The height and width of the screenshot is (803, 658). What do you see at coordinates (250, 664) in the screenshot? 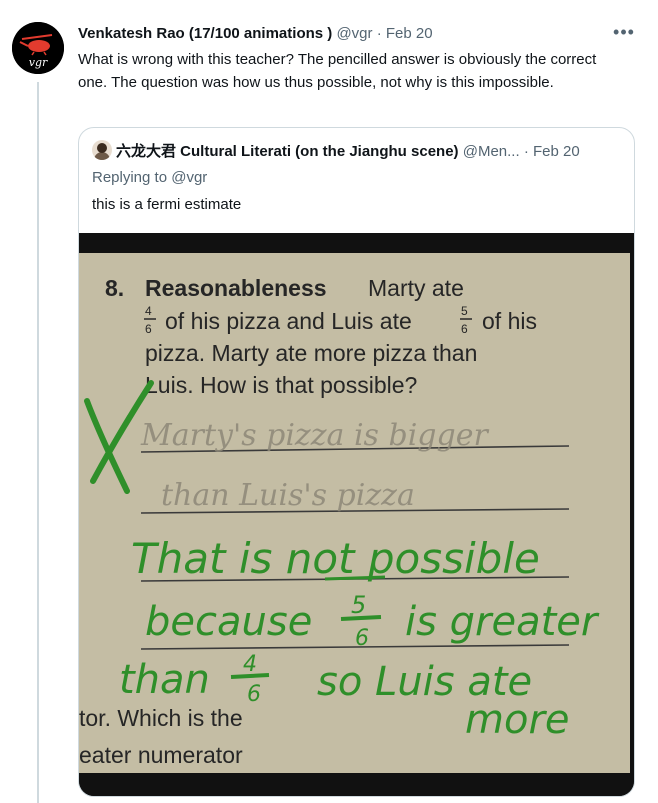
I see `green-fraction2-numerator: 4` at bounding box center [250, 664].